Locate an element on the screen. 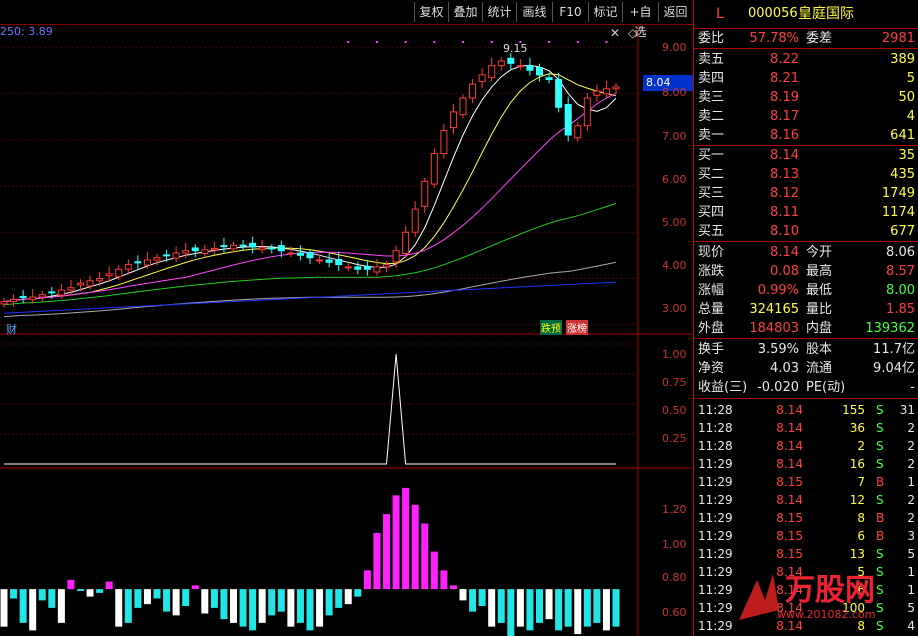 This screenshot has height=636, width=918. stat-value: 9.04亿 is located at coordinates (894, 368).